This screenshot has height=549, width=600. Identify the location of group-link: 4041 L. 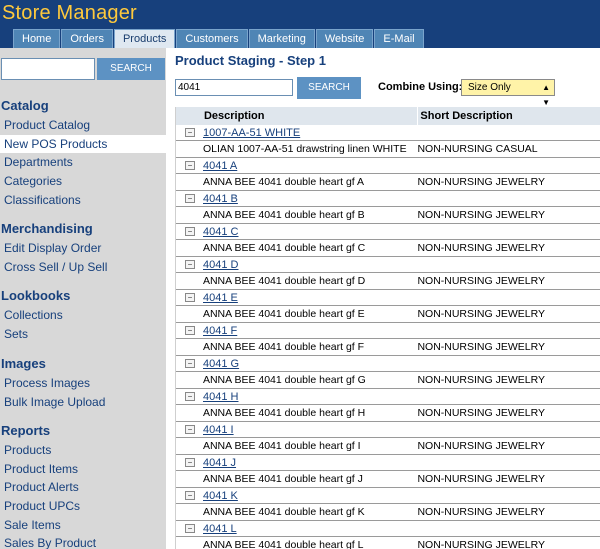
(220, 529).